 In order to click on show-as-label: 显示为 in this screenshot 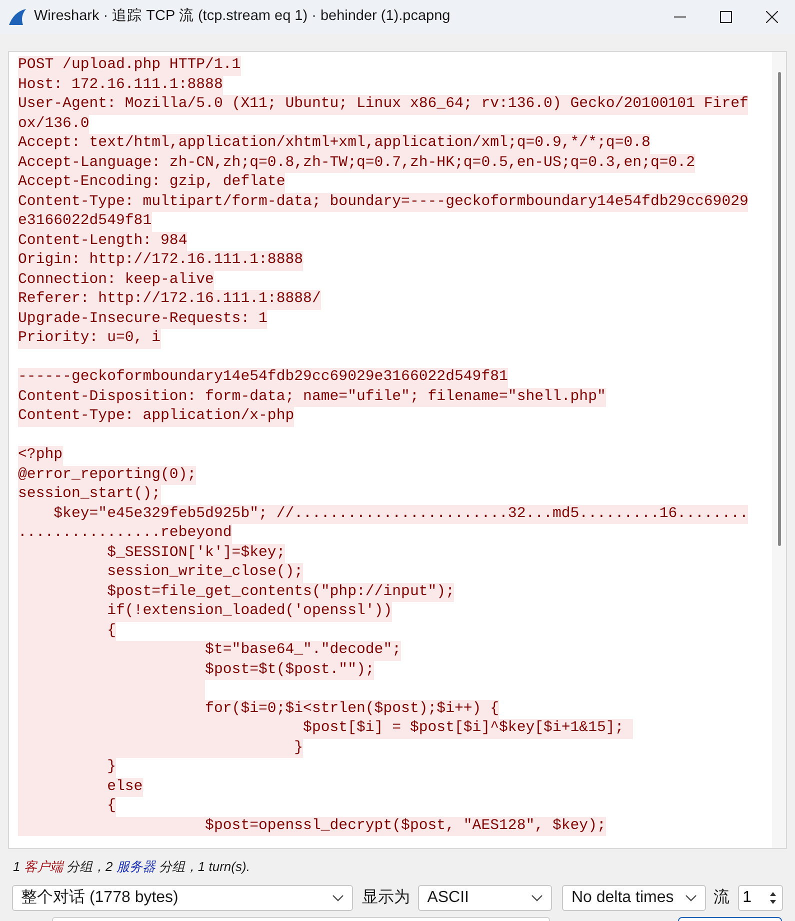, I will do `click(386, 898)`.